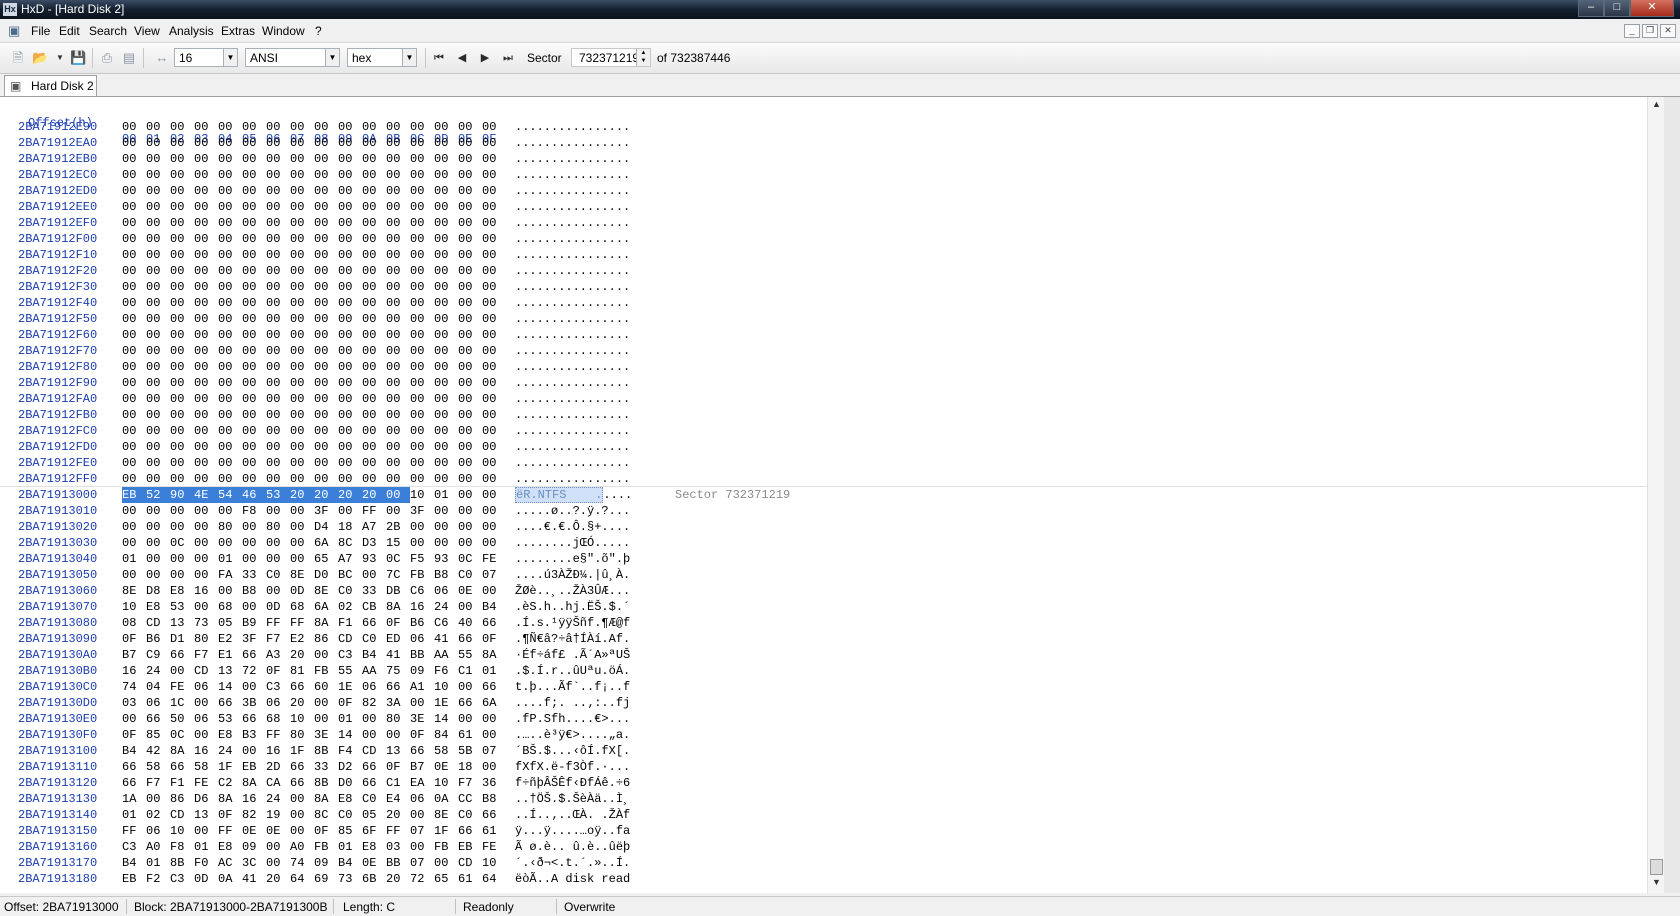 Image resolution: width=1680 pixels, height=916 pixels. Describe the element at coordinates (182, 831) in the screenshot. I see `hex-byte: 10` at that location.